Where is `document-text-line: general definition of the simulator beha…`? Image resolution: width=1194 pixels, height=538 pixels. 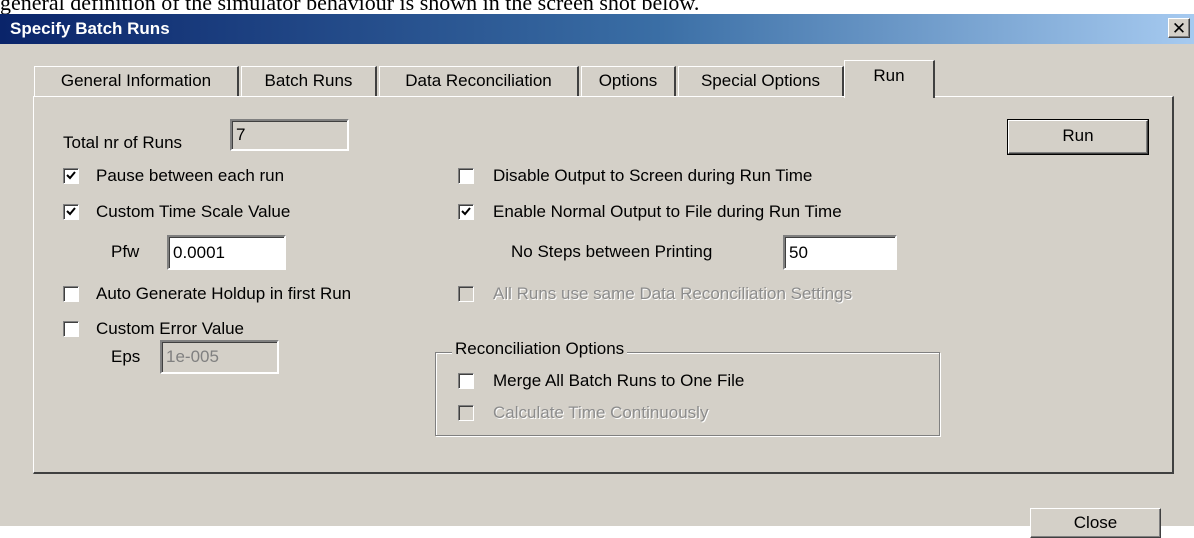
document-text-line: general definition of the simulator beha… is located at coordinates (350, 7).